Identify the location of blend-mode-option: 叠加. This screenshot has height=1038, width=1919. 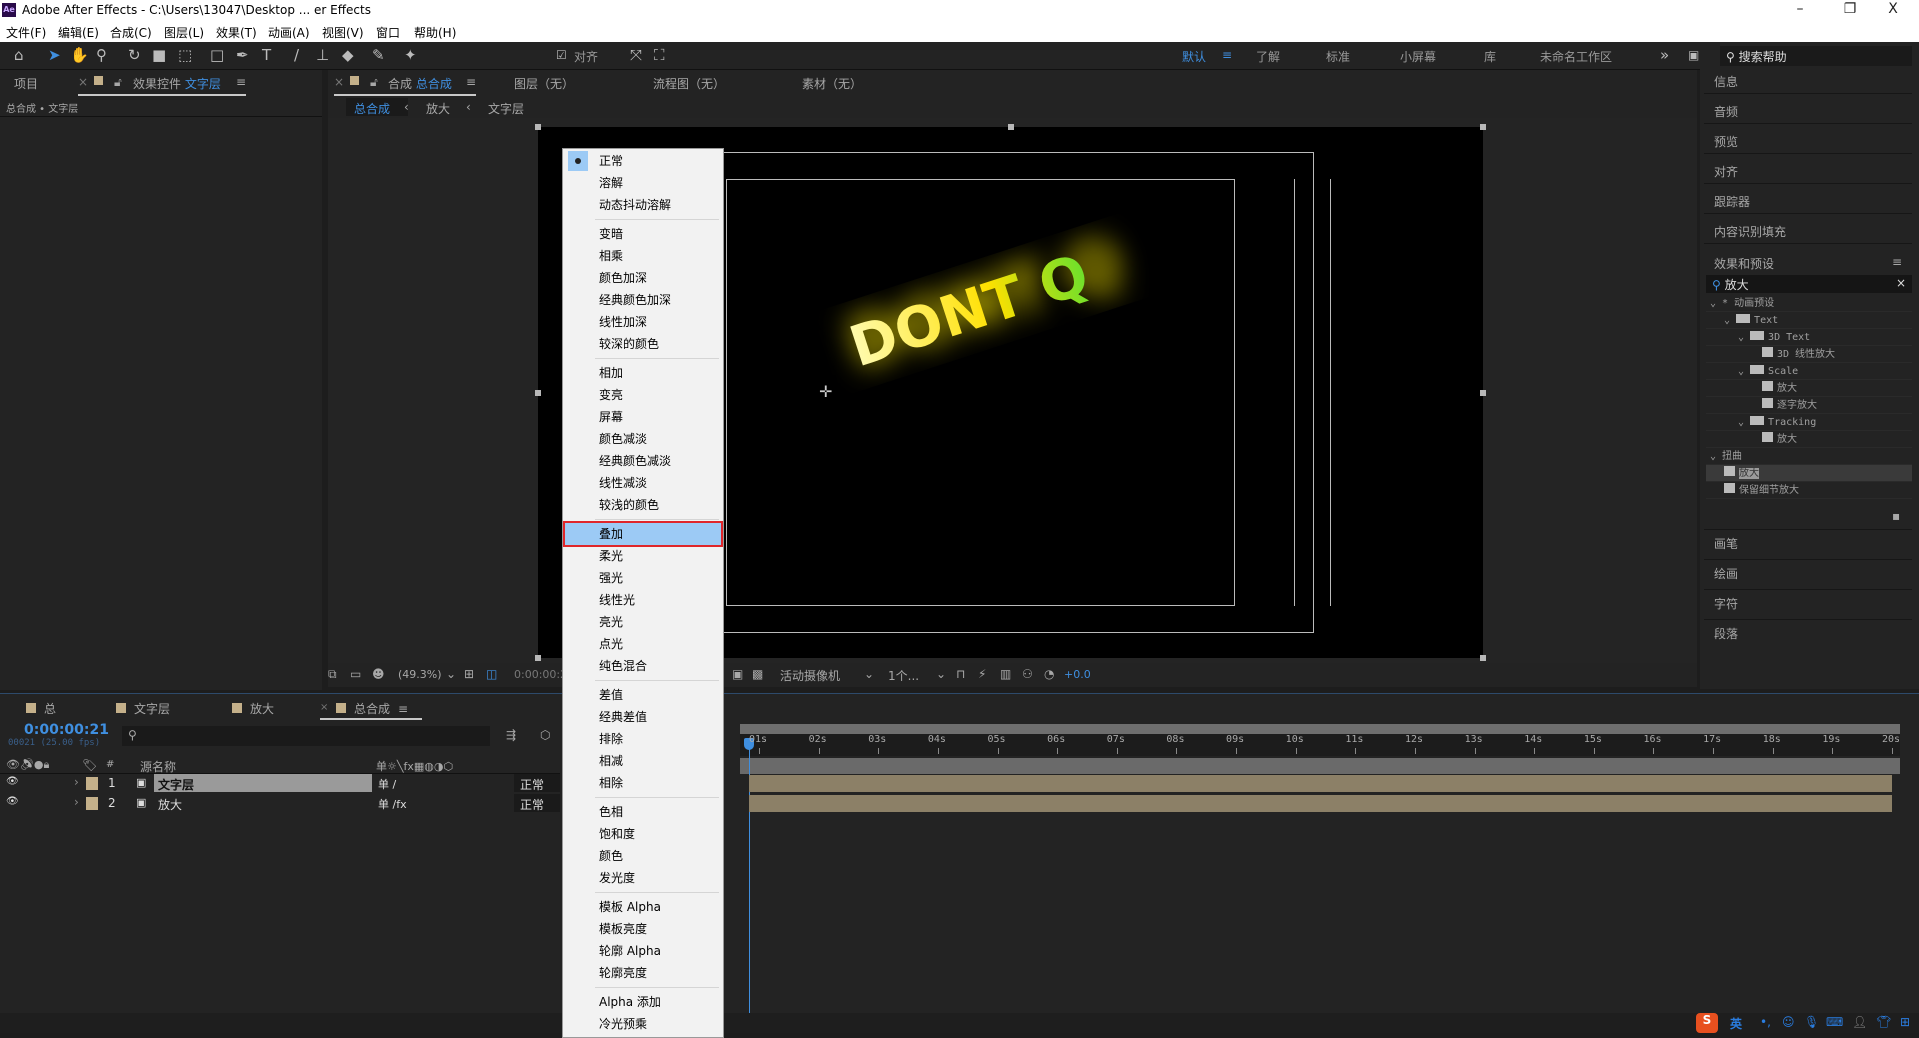
(643, 534).